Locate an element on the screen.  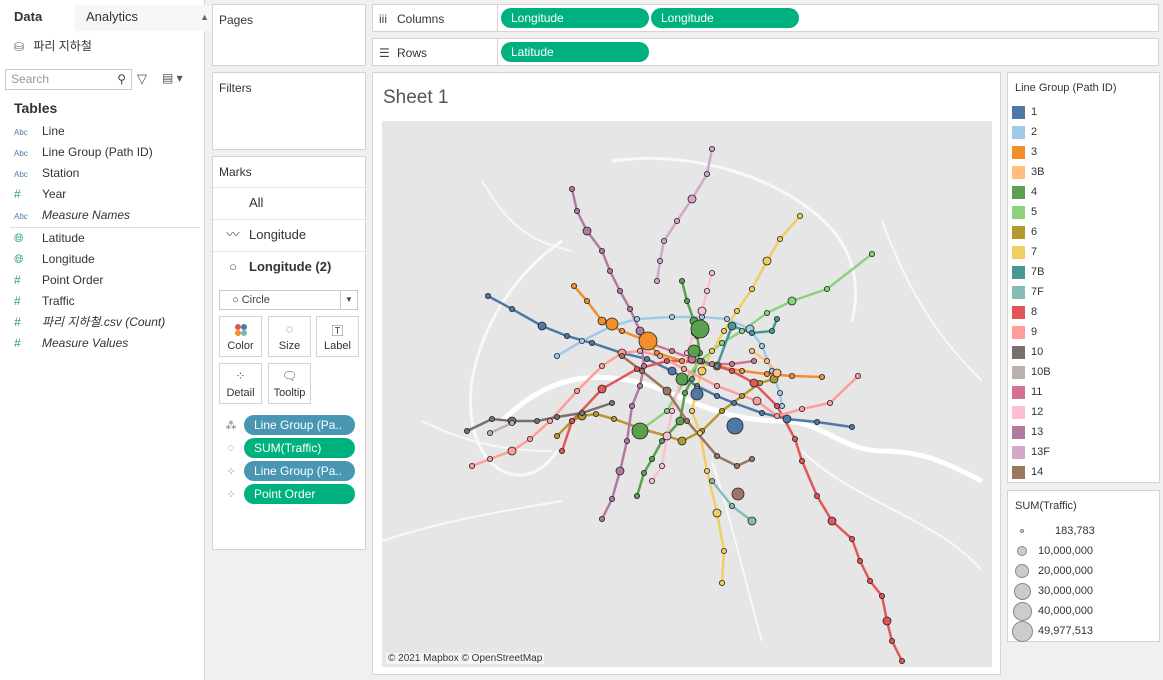
color-pill: Line Group (Pa.. is located at coordinates (299, 425).